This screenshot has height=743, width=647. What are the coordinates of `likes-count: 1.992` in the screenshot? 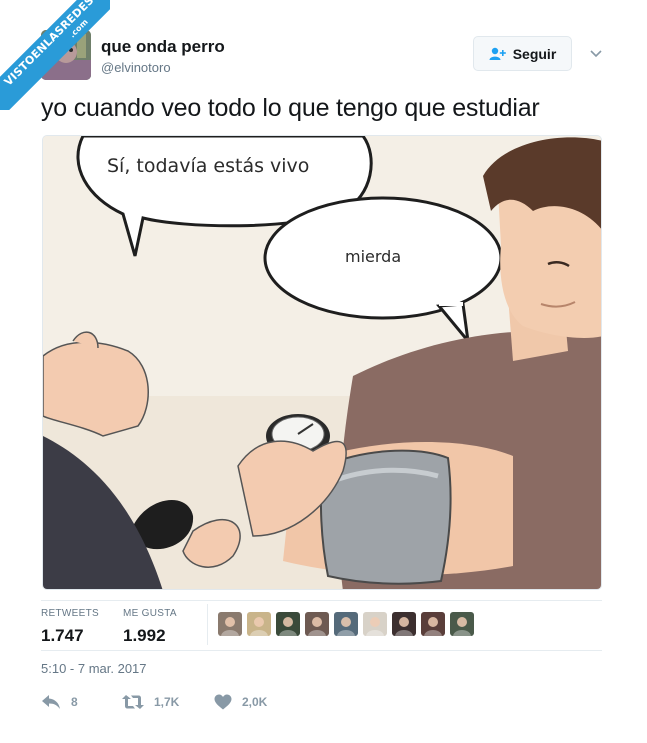 It's located at (144, 635).